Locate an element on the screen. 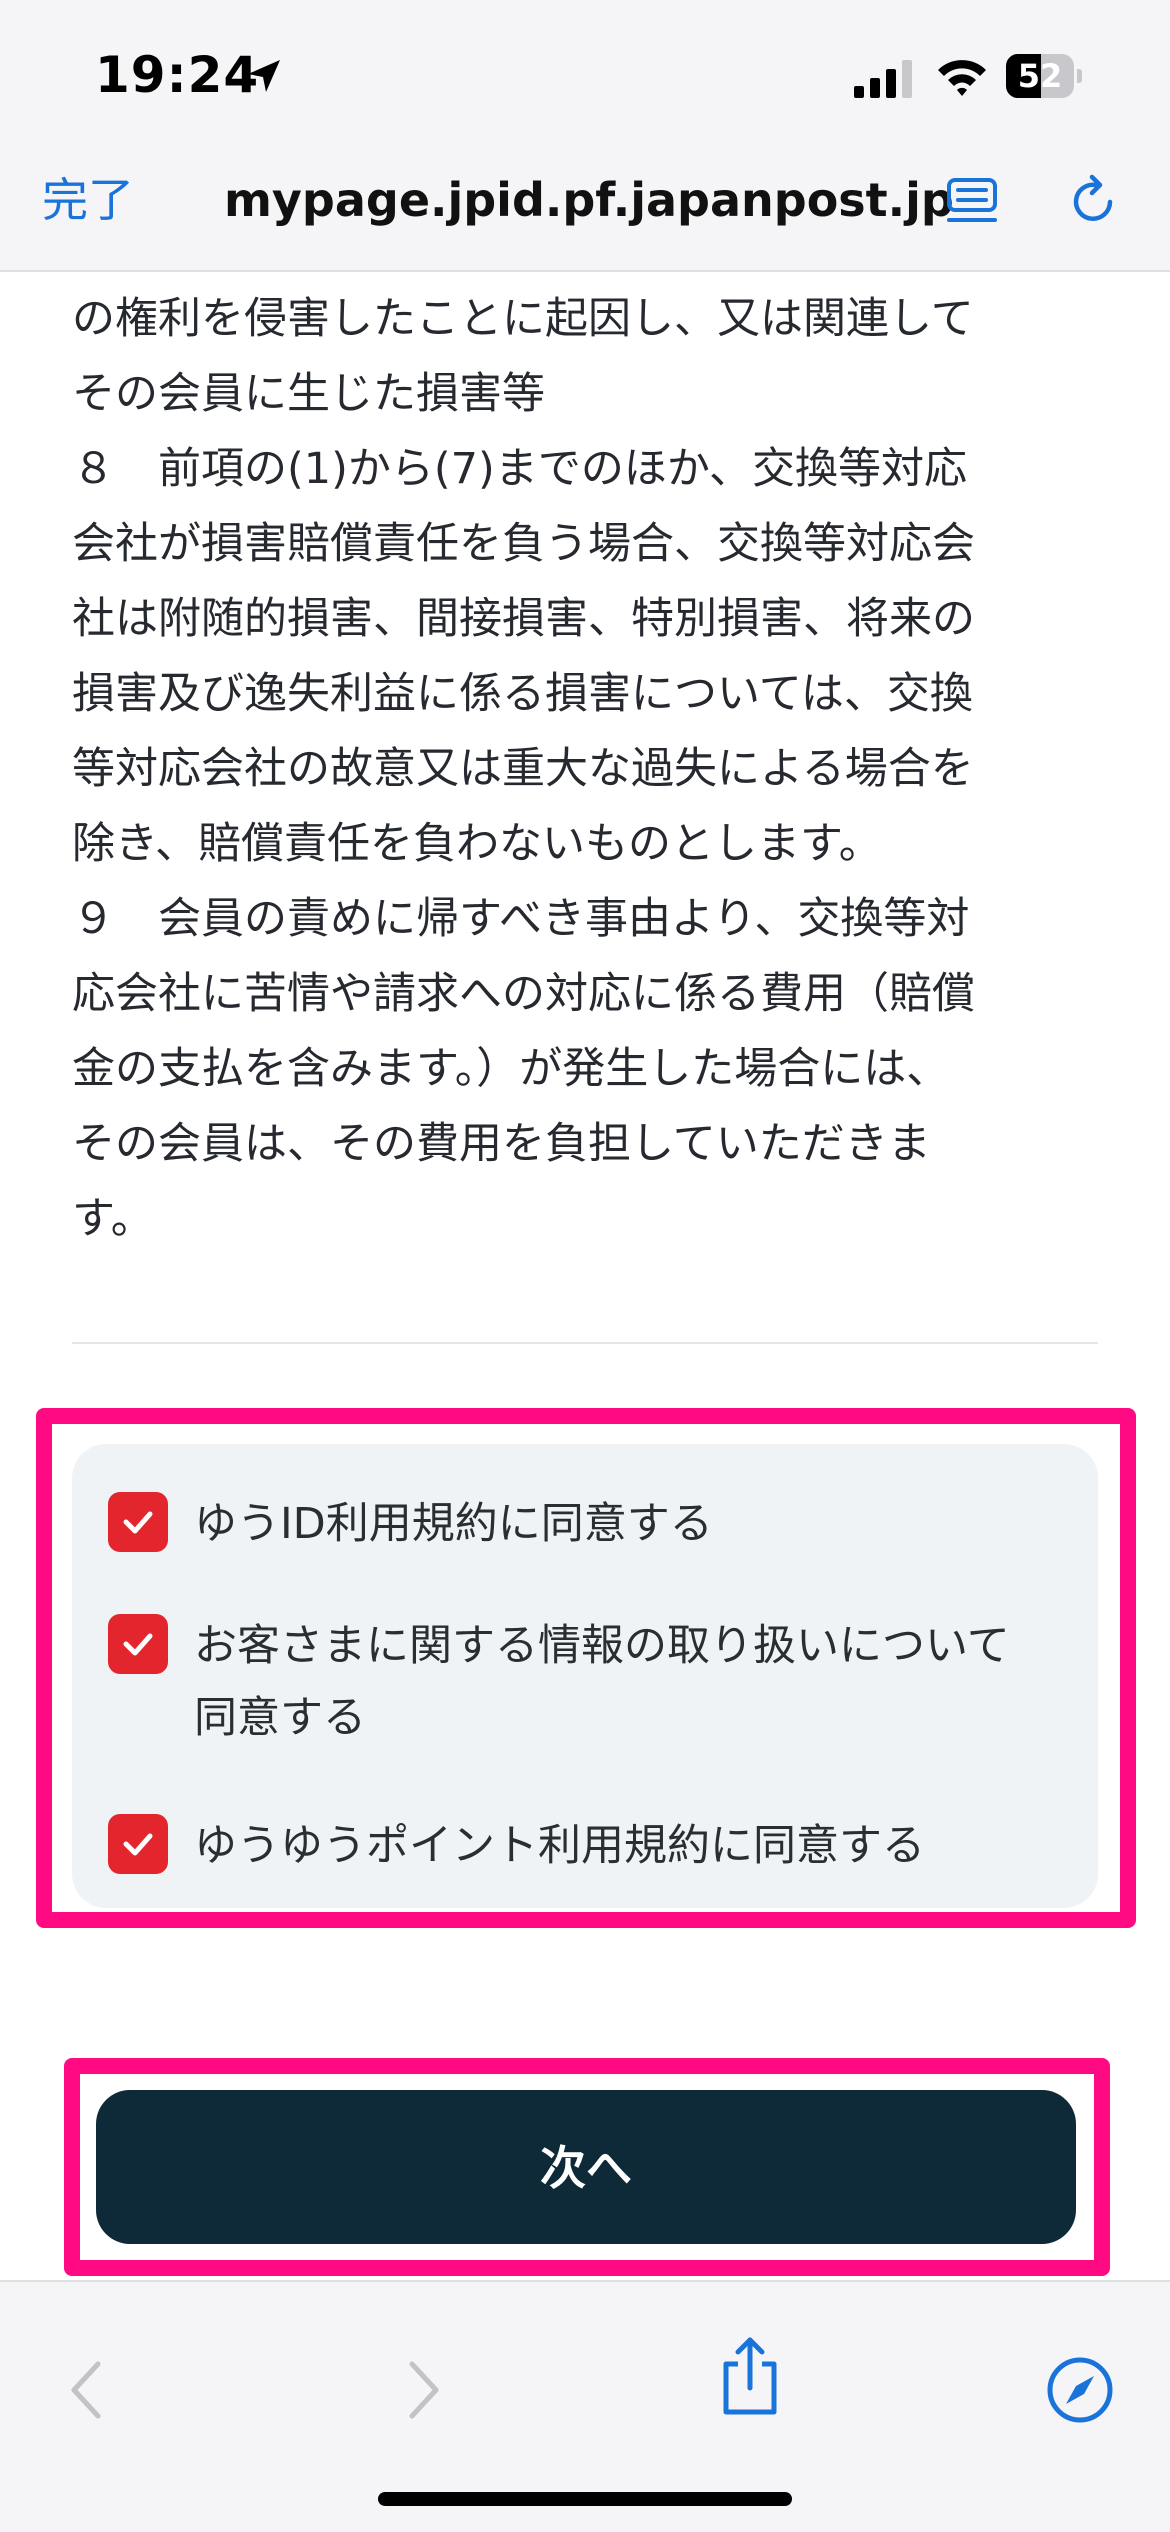 The height and width of the screenshot is (2532, 1170). consent-label-yuid-terms: ゆうID利用規約に同意する is located at coordinates (453, 1524).